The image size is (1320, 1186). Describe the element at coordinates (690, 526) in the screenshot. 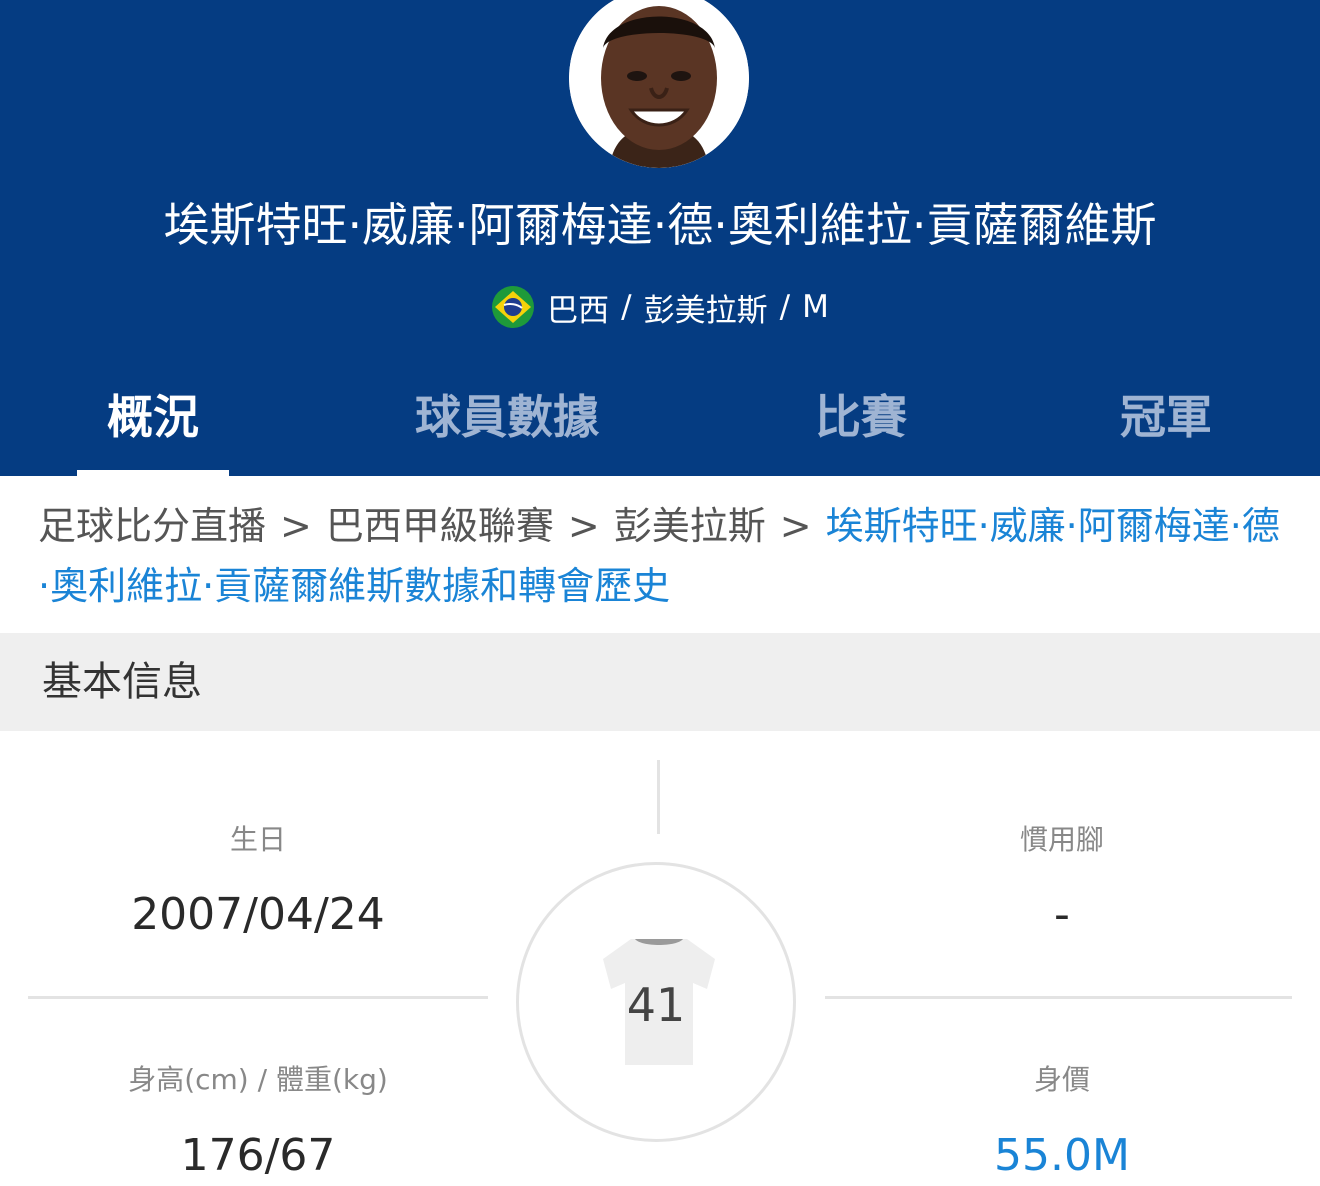

I see `breadcrumb-item-club: 彭美拉斯` at that location.